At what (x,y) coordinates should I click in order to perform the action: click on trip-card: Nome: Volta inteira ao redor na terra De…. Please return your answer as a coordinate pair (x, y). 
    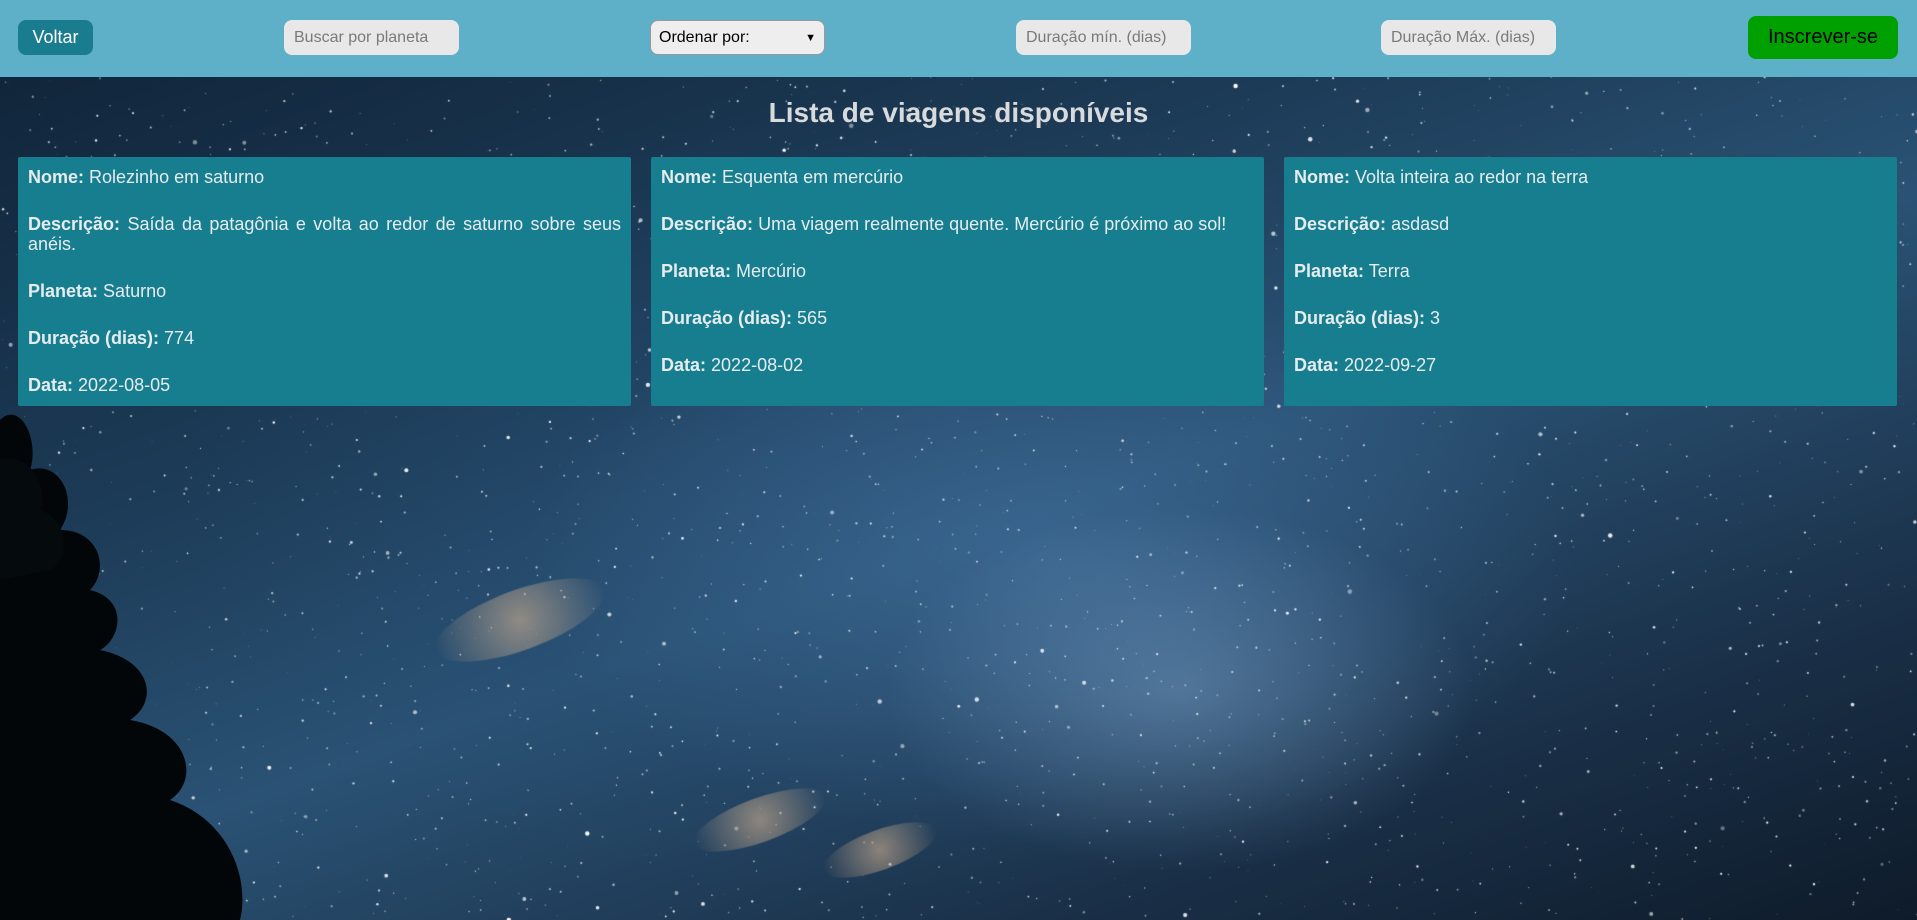
    Looking at the image, I should click on (1590, 281).